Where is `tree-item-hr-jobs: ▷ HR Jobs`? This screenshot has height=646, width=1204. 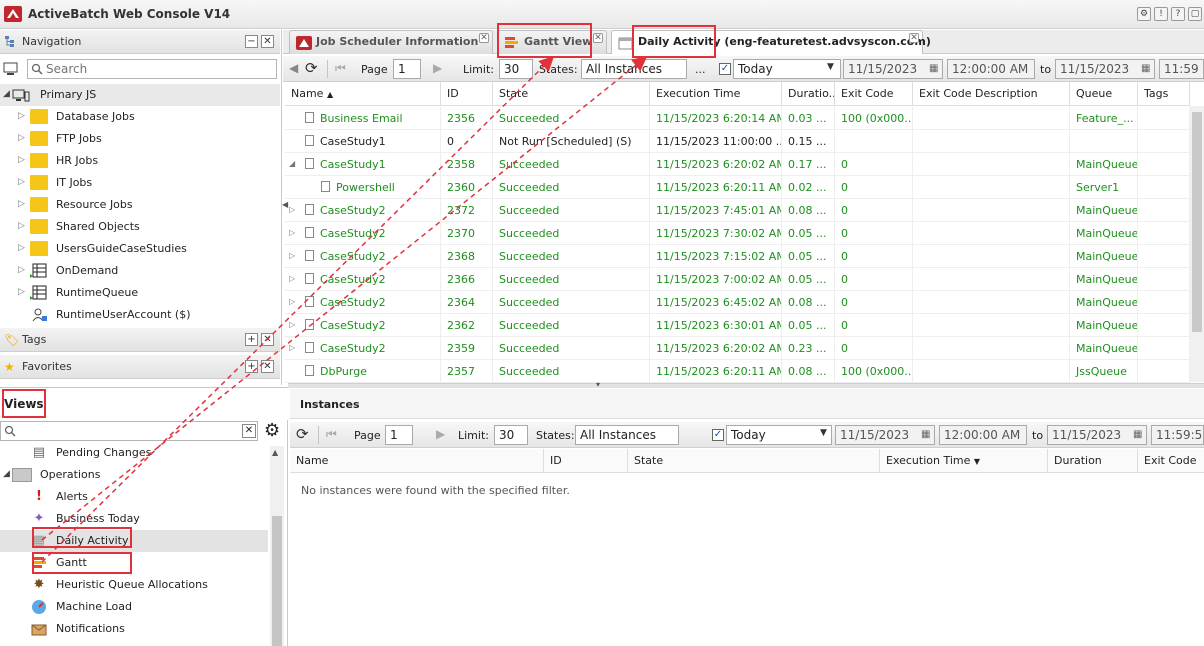 tree-item-hr-jobs: ▷ HR Jobs is located at coordinates (140, 161).